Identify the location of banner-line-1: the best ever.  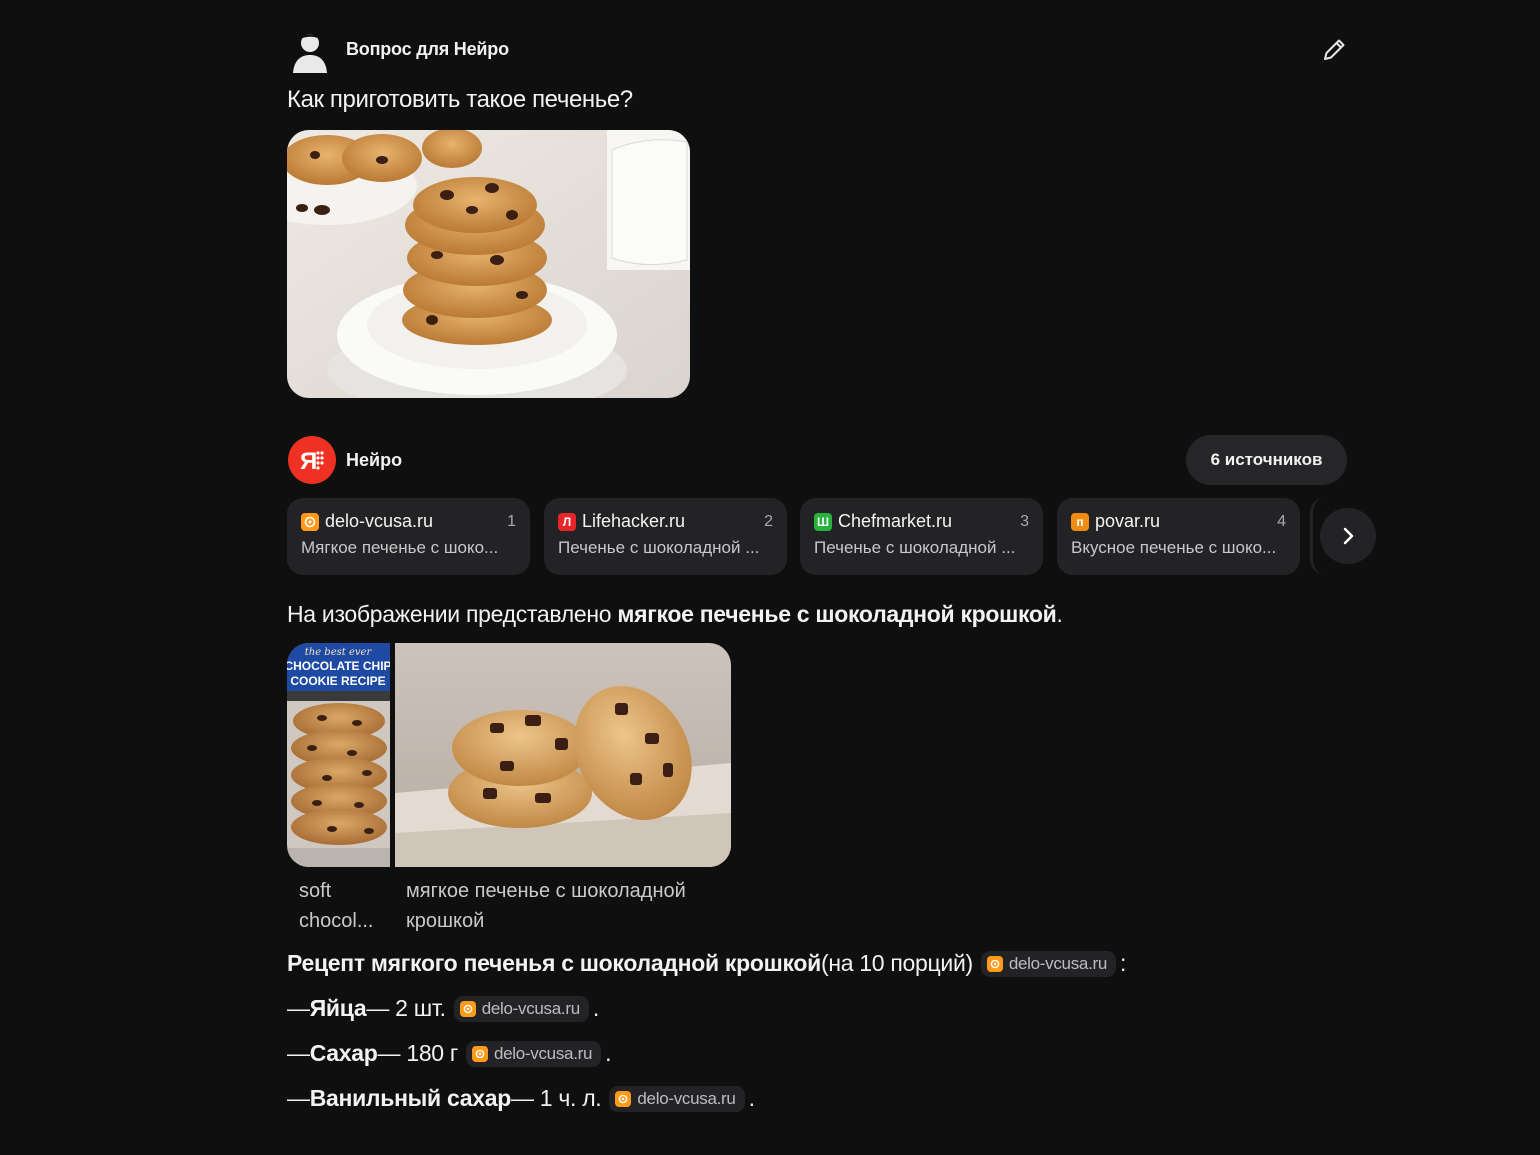
(339, 652).